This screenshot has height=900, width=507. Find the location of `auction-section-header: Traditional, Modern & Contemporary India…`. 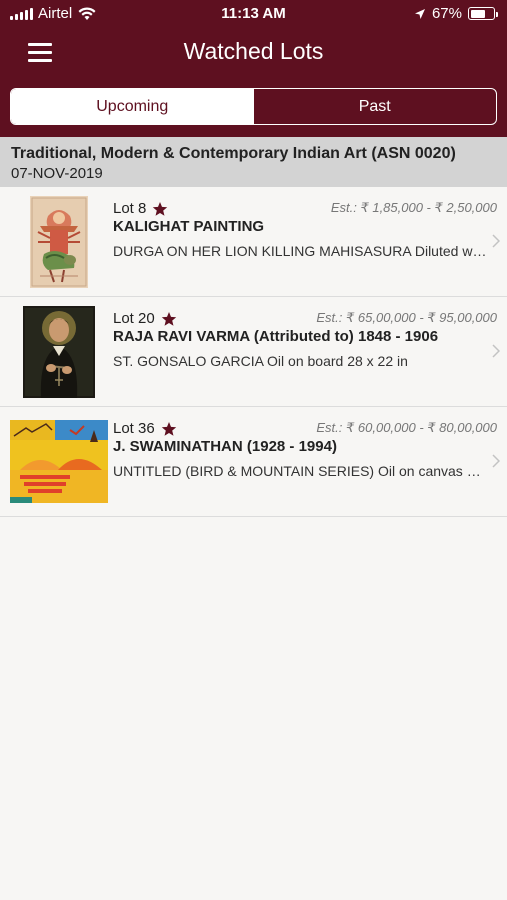

auction-section-header: Traditional, Modern & Contemporary India… is located at coordinates (253, 162).